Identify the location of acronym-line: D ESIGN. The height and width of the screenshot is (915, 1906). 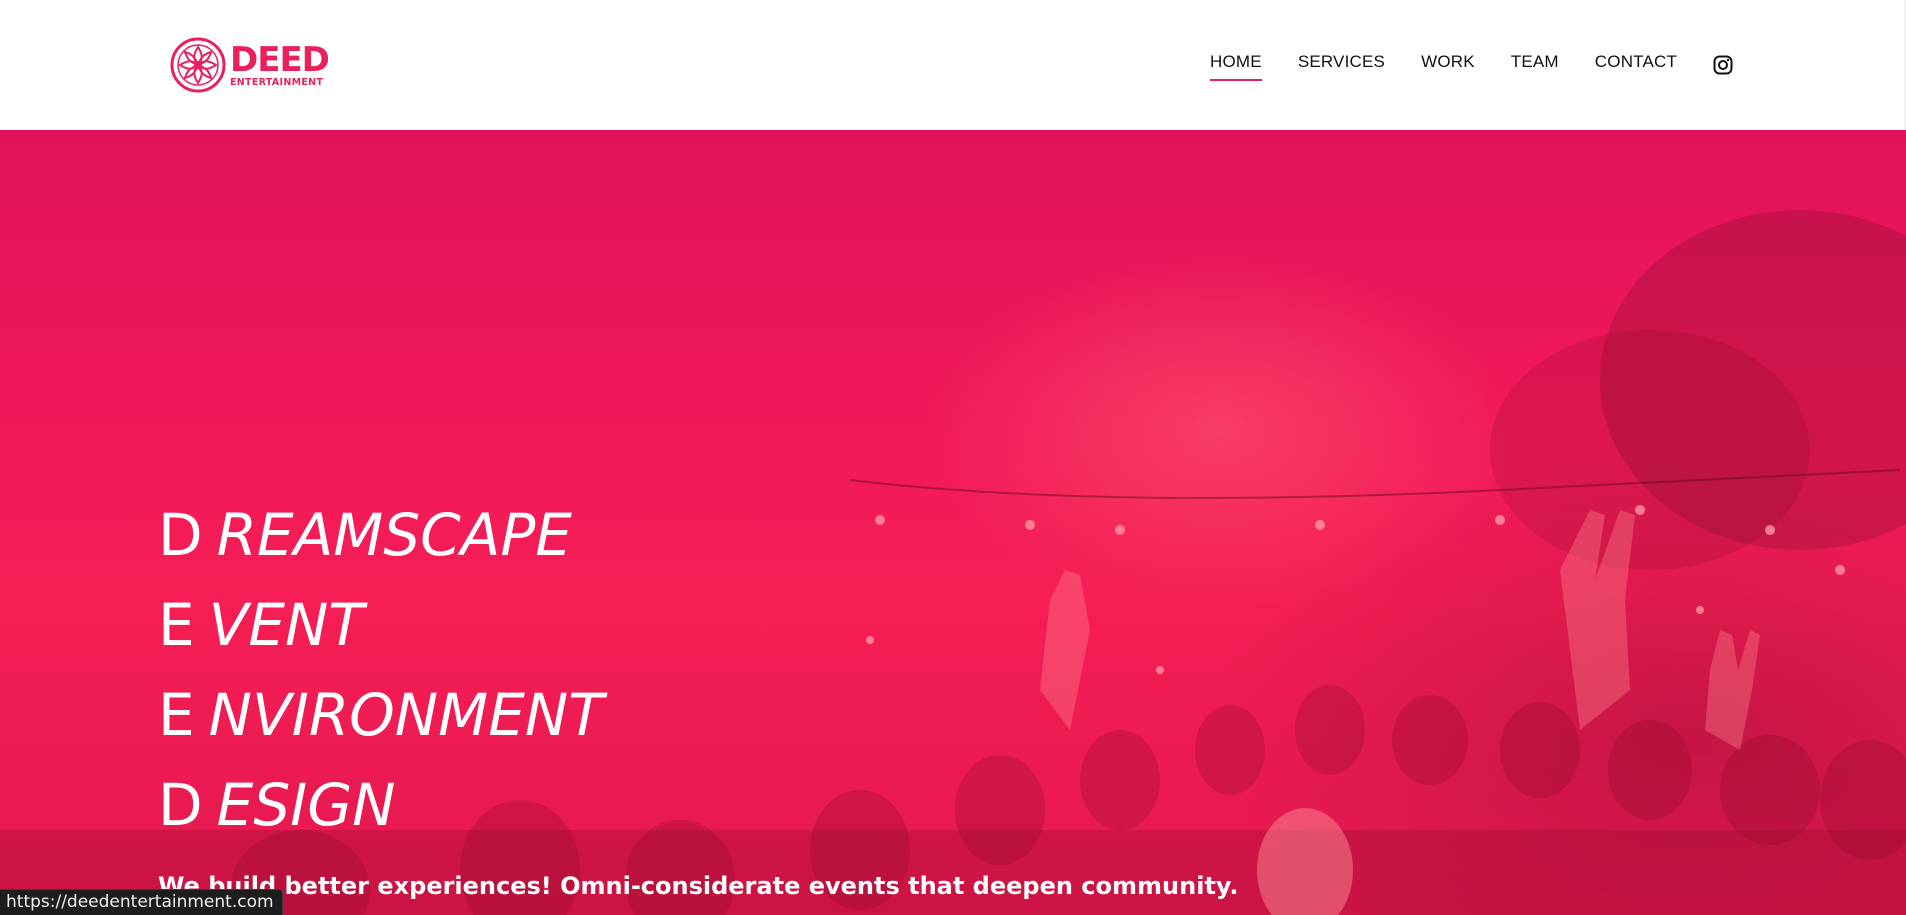
(381, 805).